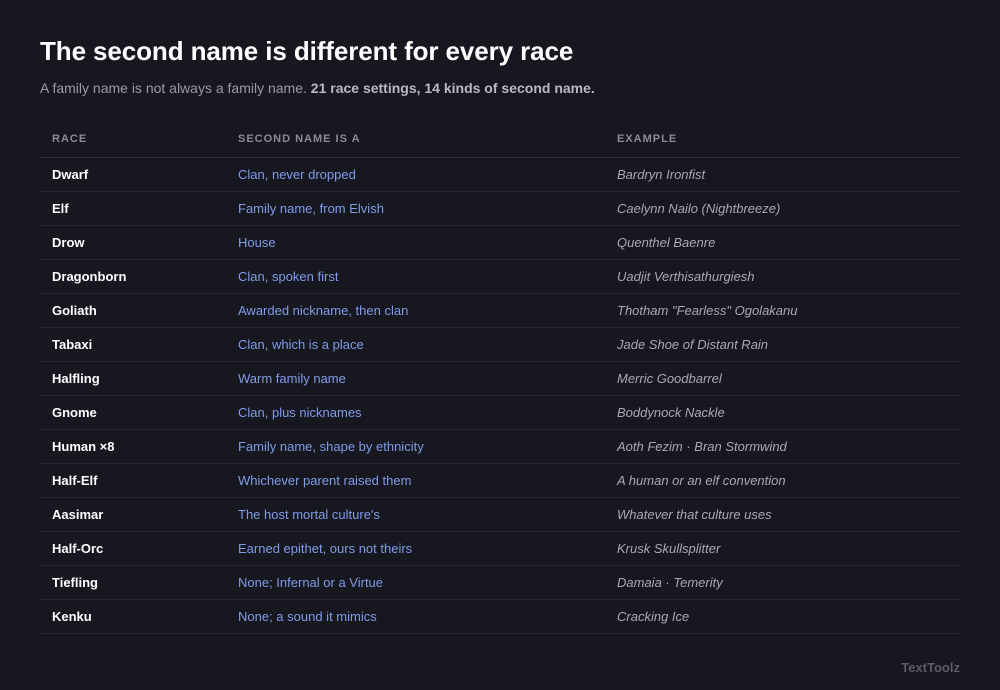 Image resolution: width=1000 pixels, height=690 pixels. I want to click on example-cell: Caelynn Nailo (Nightbreeze), so click(782, 208).